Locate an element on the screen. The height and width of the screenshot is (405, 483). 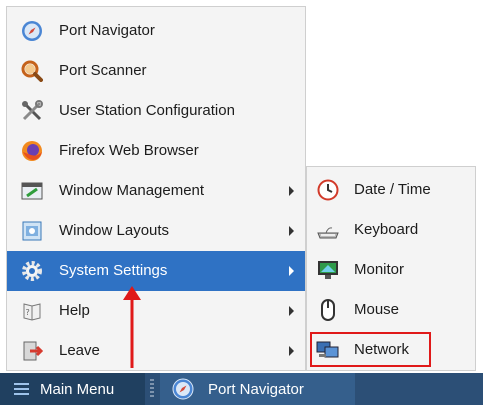
submenu-item-mouse: Mouse is located at coordinates (391, 310).